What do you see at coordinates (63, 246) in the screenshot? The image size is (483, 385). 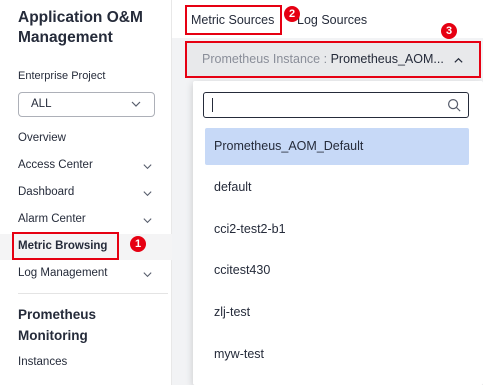 I see `sidebar-item-label: Metric Browsing` at bounding box center [63, 246].